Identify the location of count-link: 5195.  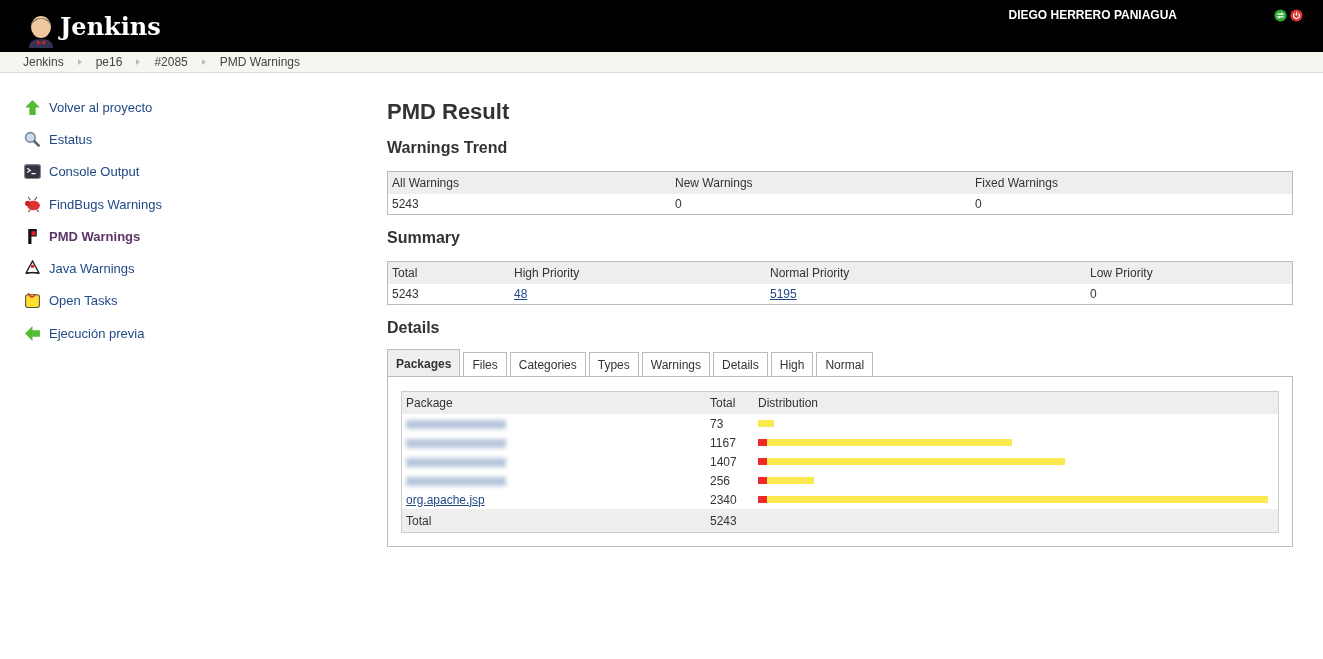
(783, 294).